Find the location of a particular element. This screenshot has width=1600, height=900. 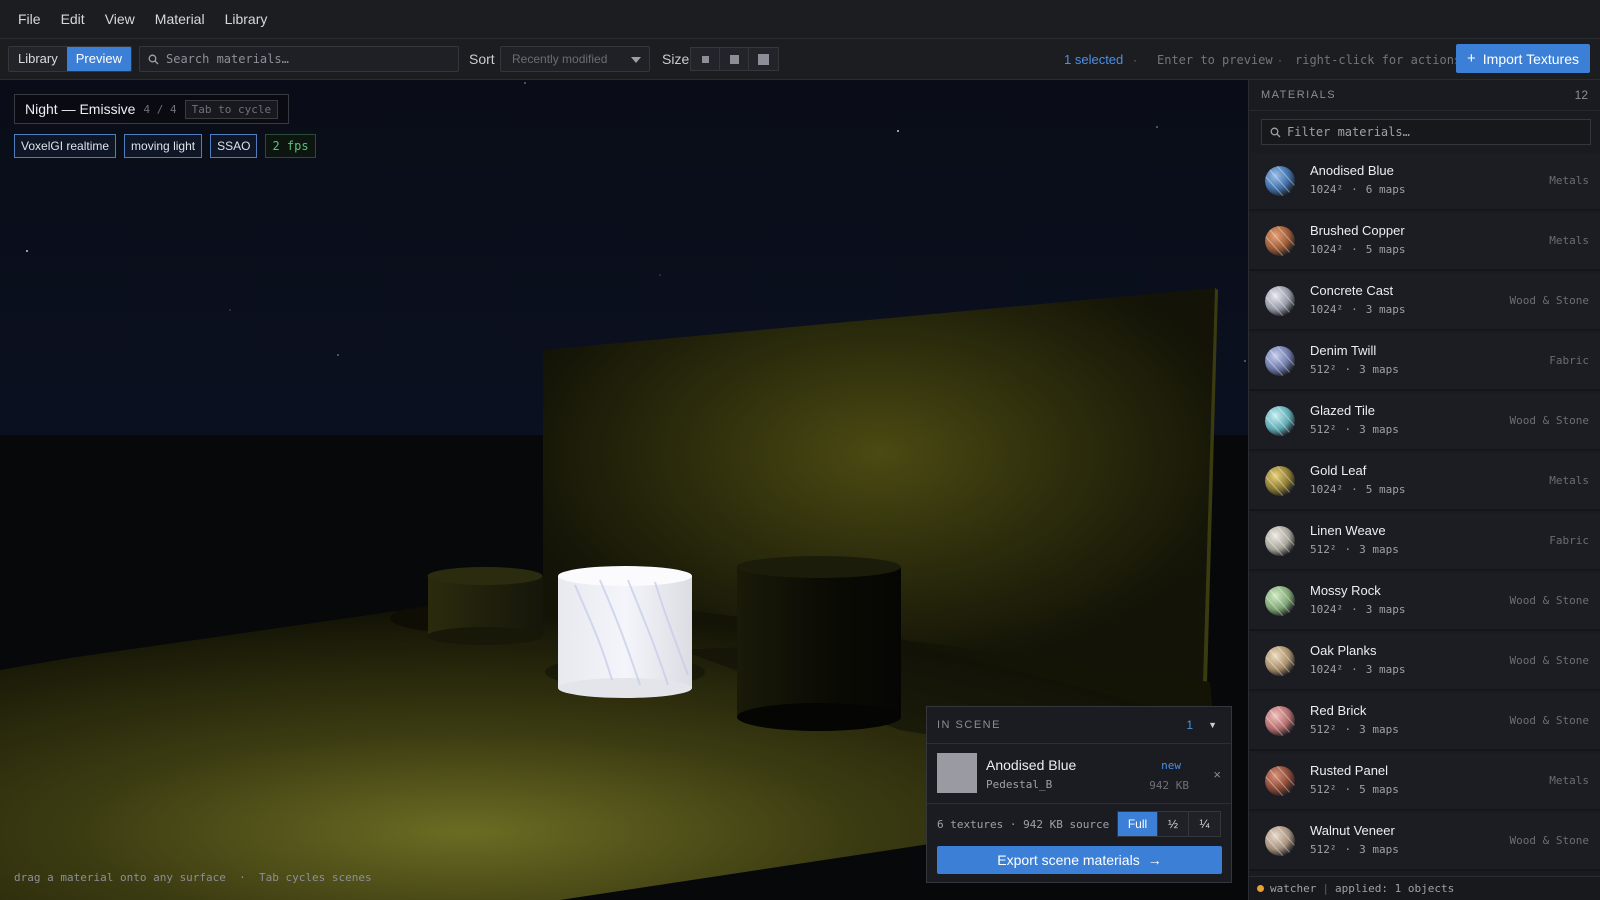

plus-icon: + is located at coordinates (1471, 58).